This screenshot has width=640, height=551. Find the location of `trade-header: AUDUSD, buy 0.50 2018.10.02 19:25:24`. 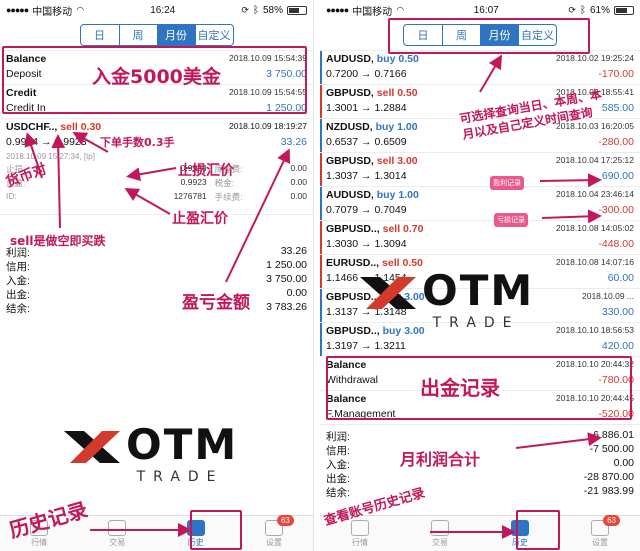

trade-header: AUDUSD, buy 0.50 2018.10.02 19:25:24 is located at coordinates (480, 59).